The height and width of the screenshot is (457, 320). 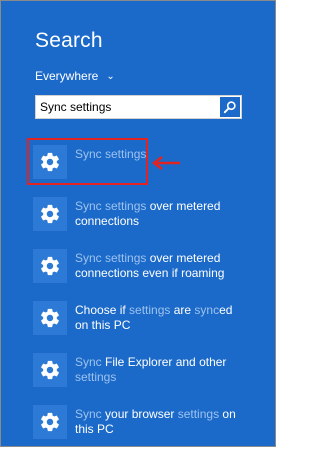 What do you see at coordinates (67, 76) in the screenshot?
I see `search-scope-label: Everywhere` at bounding box center [67, 76].